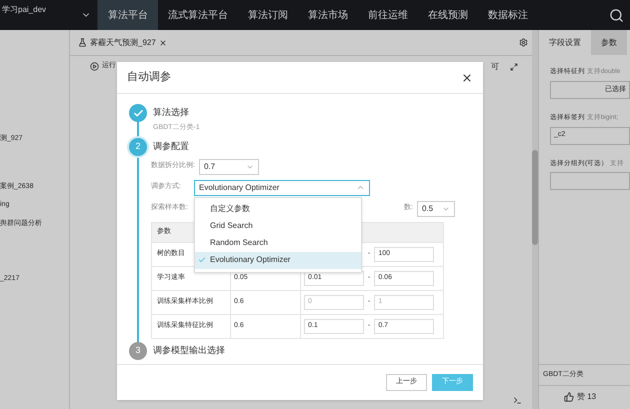 This screenshot has height=409, width=630. Describe the element at coordinates (514, 66) in the screenshot. I see `fullscreen-icon` at that location.